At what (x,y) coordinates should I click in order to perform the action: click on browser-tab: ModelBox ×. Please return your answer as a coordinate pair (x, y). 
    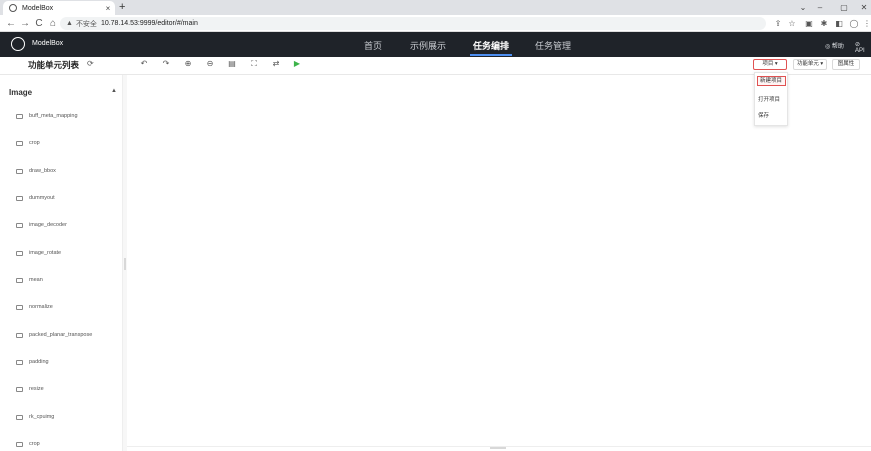
    Looking at the image, I should click on (59, 8).